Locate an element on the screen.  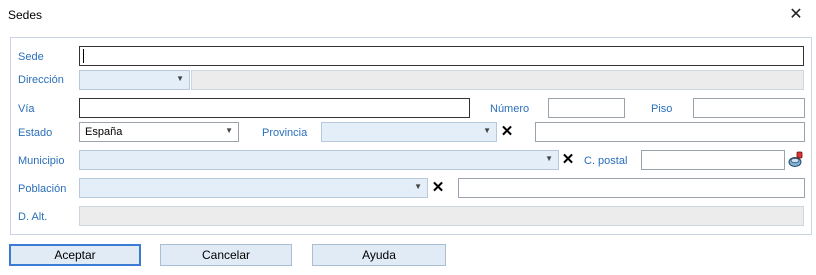
title-bar: Sedes ✕ is located at coordinates (408, 15).